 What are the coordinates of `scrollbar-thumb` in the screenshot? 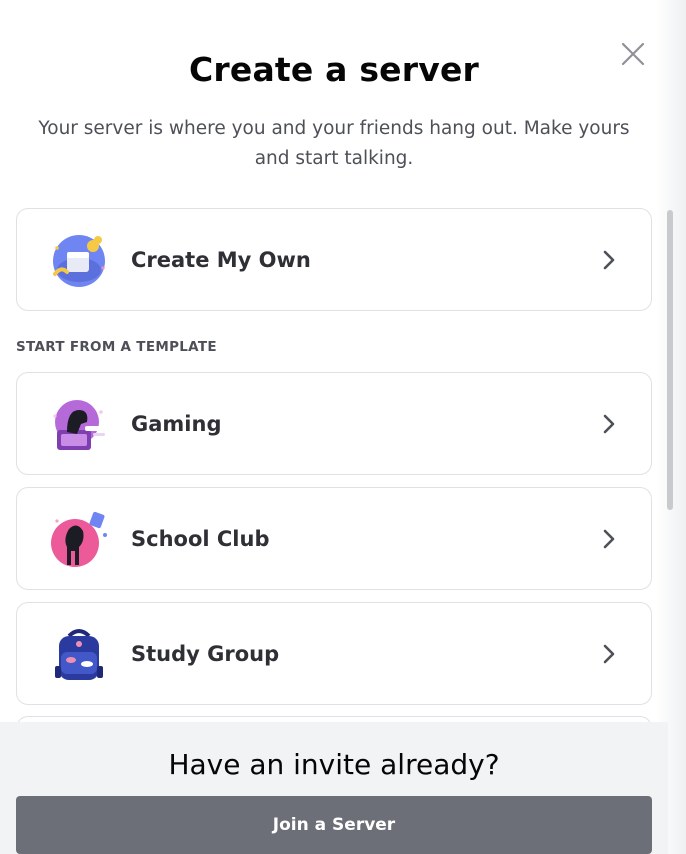 It's located at (670, 360).